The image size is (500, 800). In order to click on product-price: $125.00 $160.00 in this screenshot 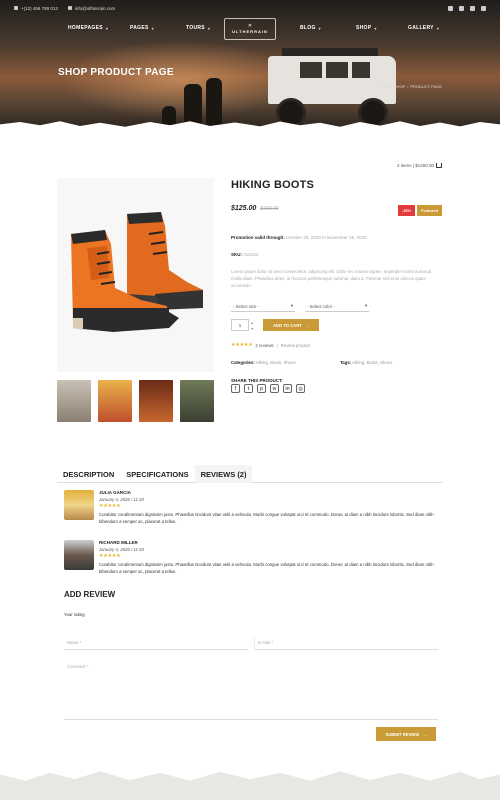, I will do `click(254, 208)`.